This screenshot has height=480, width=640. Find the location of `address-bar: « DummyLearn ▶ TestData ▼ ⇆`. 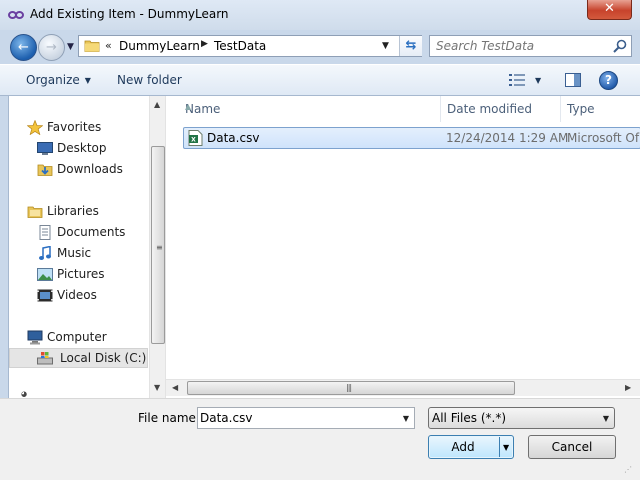

address-bar: « DummyLearn ▶ TestData ▼ ⇆ is located at coordinates (250, 46).